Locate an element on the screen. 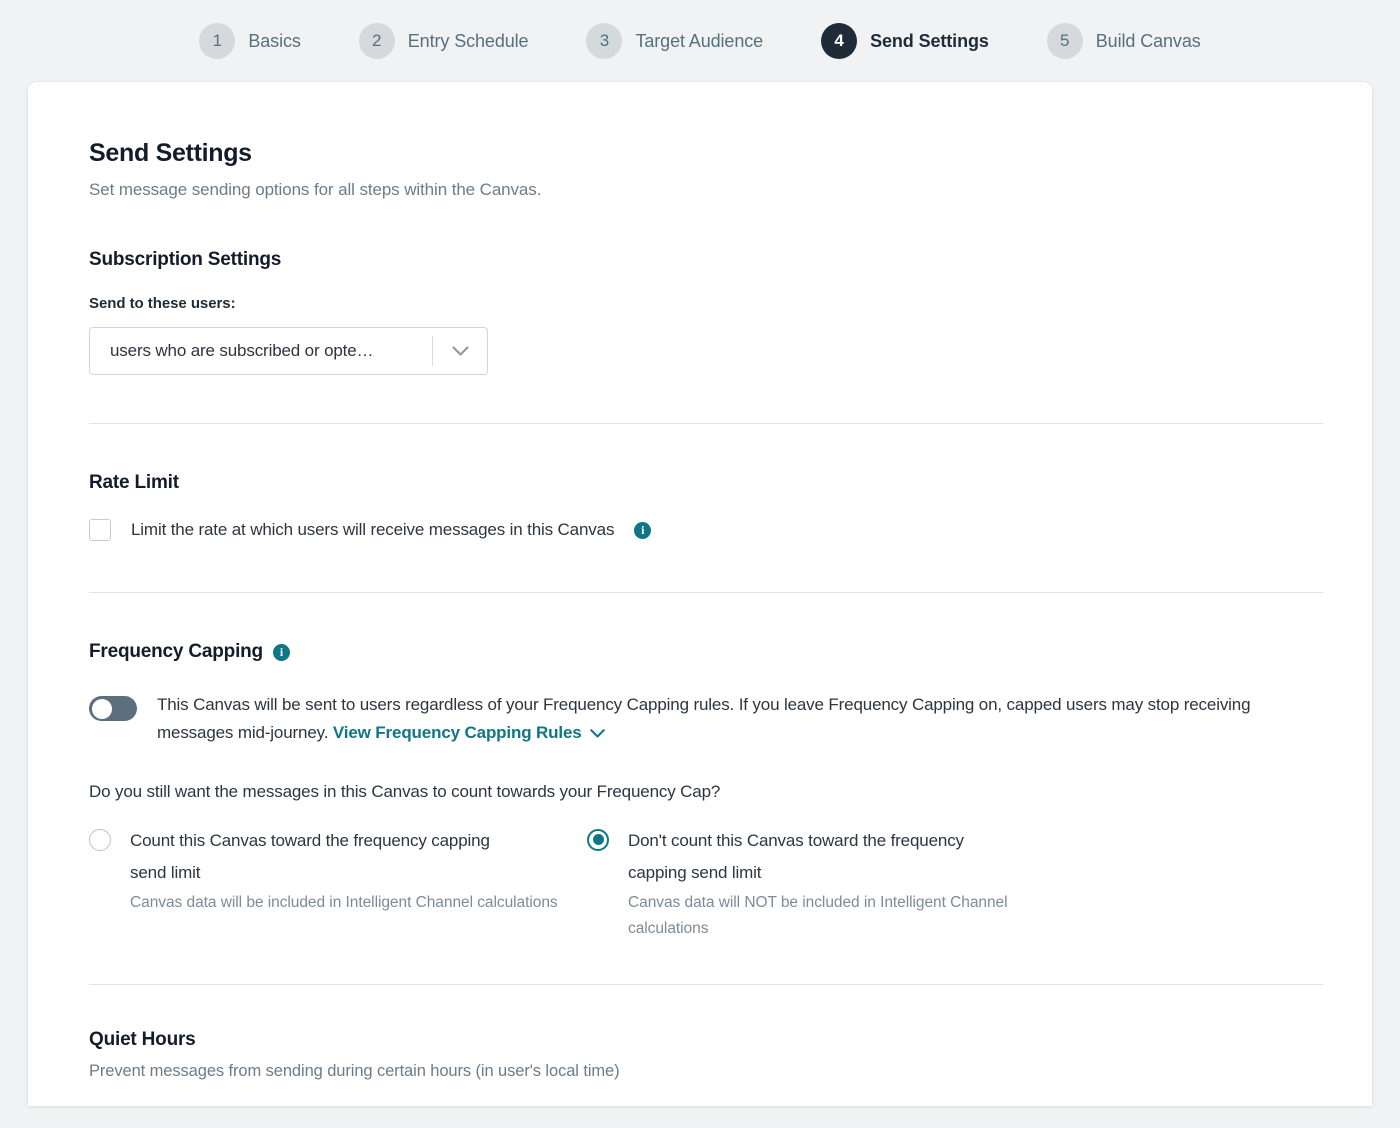 This screenshot has height=1128, width=1400. step-label: Basics is located at coordinates (274, 40).